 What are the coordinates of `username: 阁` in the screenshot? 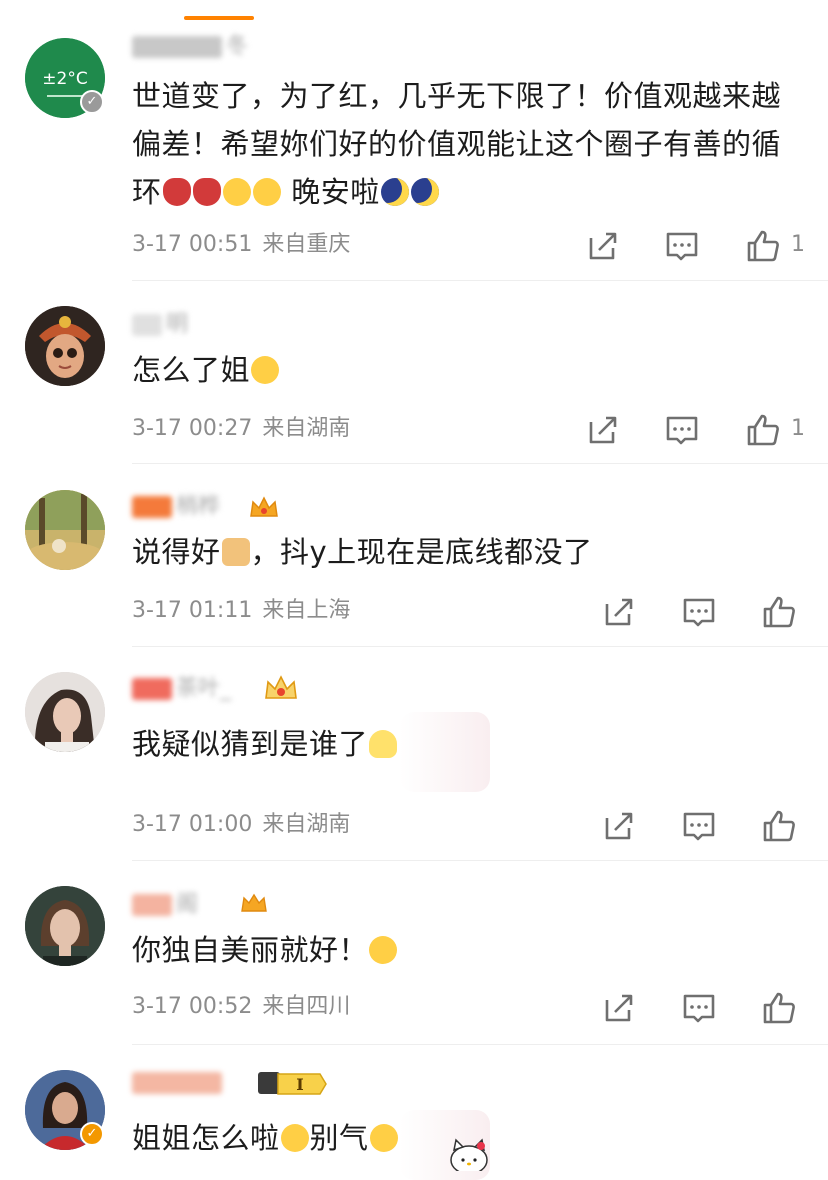 It's located at (165, 905).